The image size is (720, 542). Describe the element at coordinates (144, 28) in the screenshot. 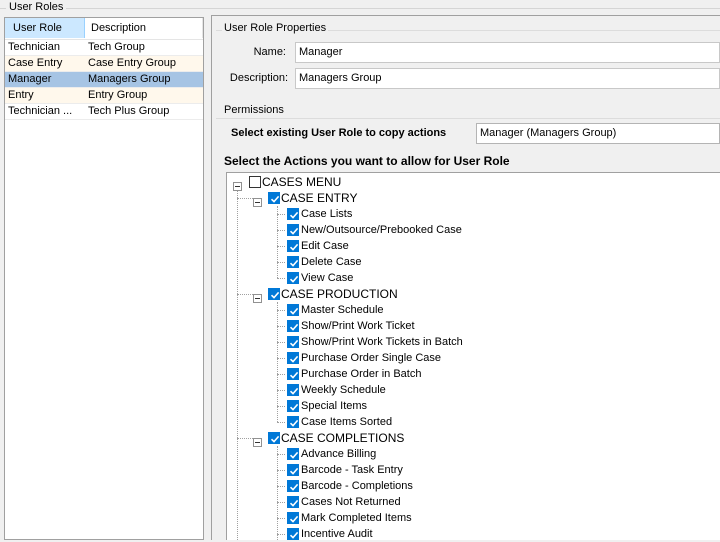

I see `column-header-description: Description` at that location.